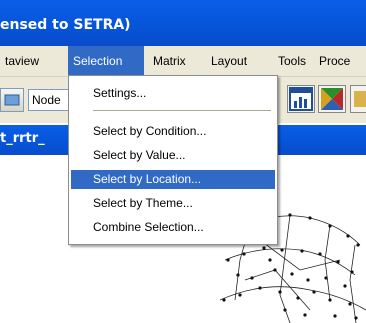 This screenshot has width=366, height=323. Describe the element at coordinates (183, 23) in the screenshot. I see `app-title-bar: ensed to SETRA)` at that location.